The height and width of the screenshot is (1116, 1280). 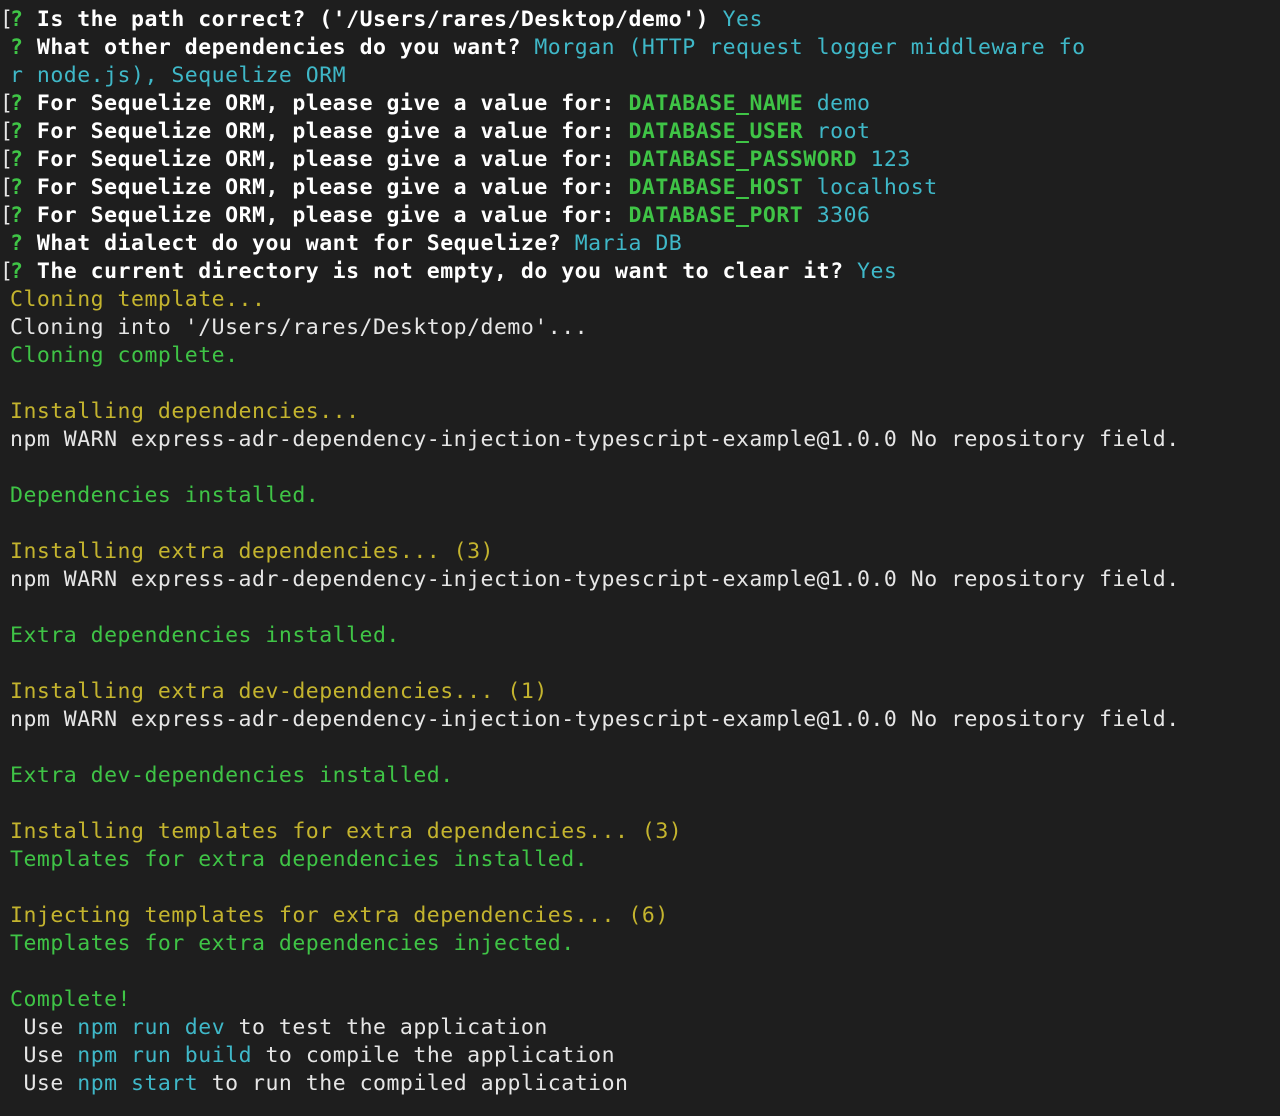 What do you see at coordinates (232, 775) in the screenshot?
I see `log-extra-dev-installed: Extra dev-dependencies installed.` at bounding box center [232, 775].